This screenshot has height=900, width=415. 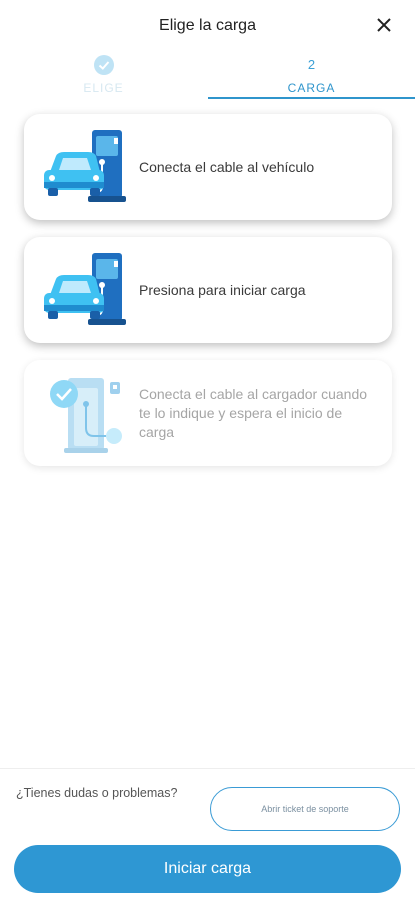 What do you see at coordinates (227, 166) in the screenshot?
I see `instruction-text: Conecta el cable al vehículo` at bounding box center [227, 166].